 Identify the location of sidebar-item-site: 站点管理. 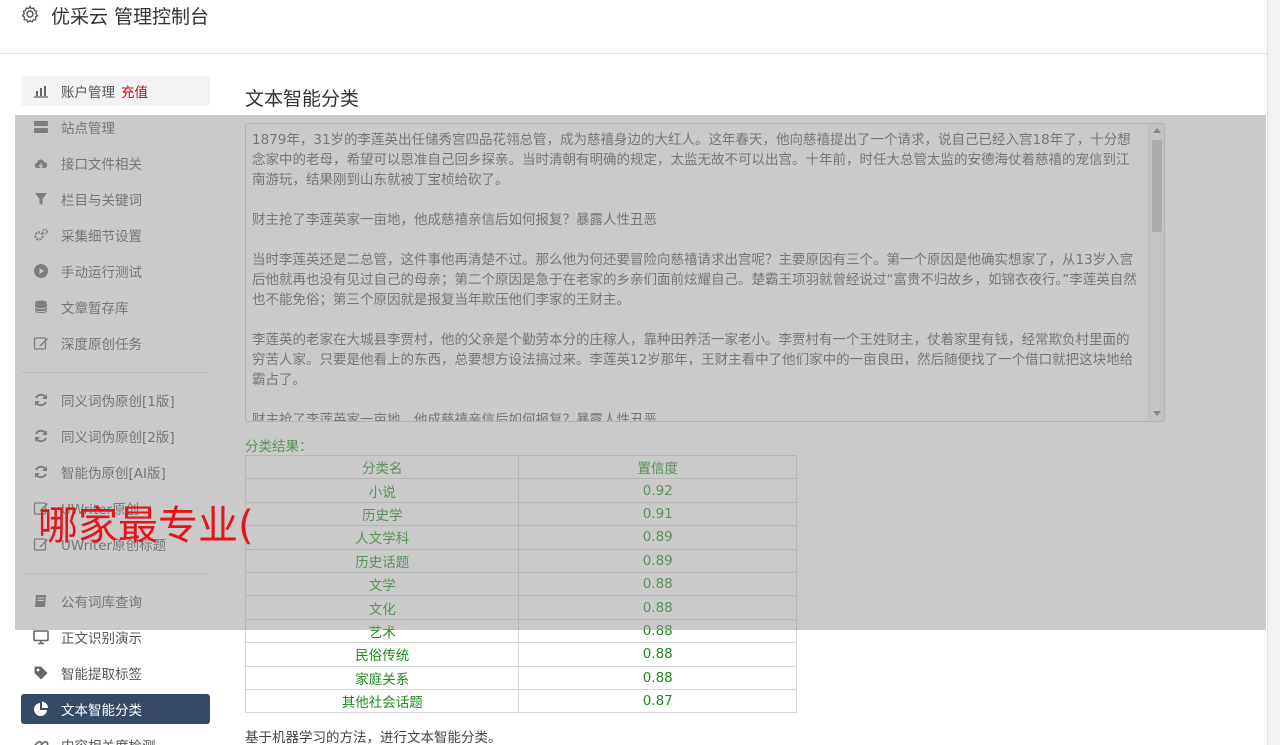
(115, 127).